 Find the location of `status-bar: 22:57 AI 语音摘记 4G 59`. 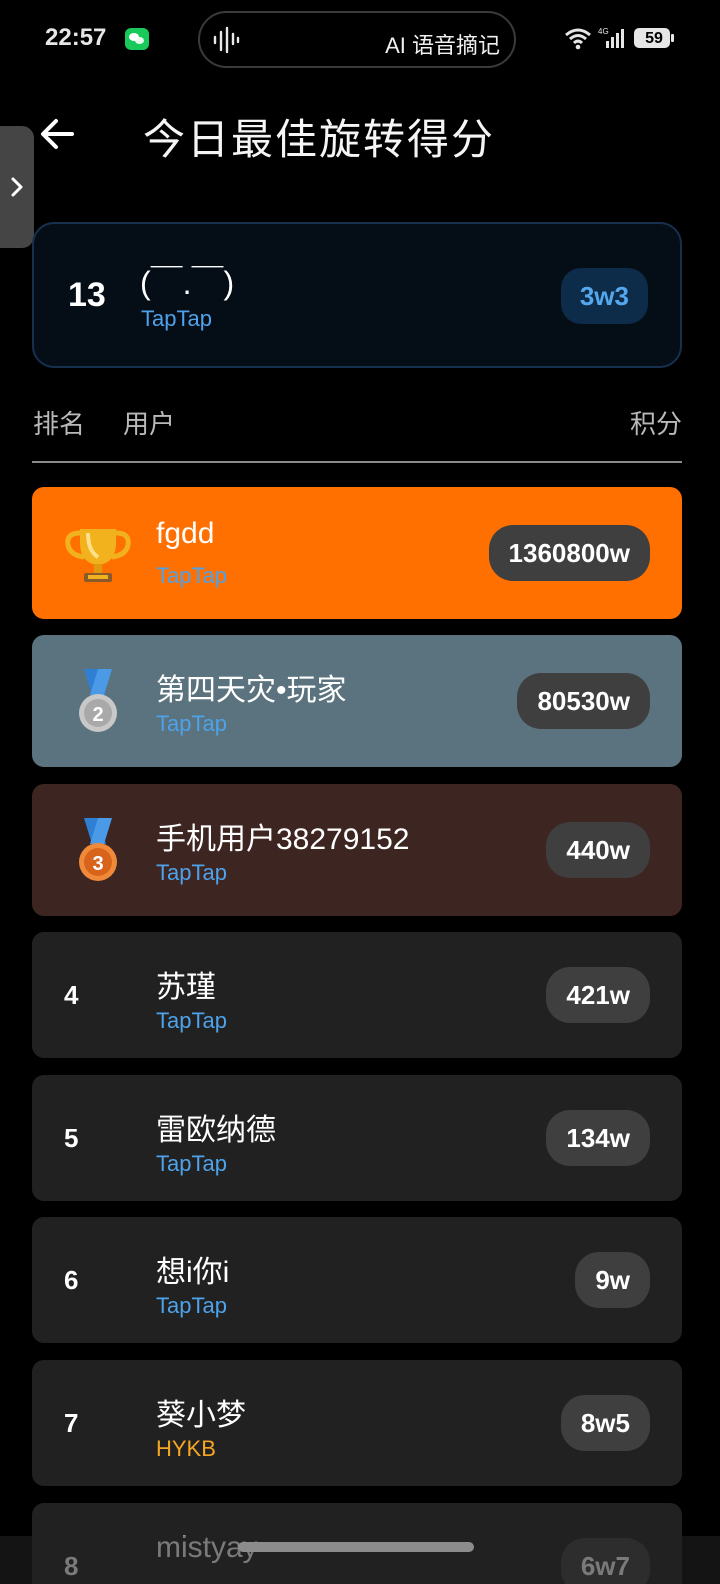

status-bar: 22:57 AI 语音摘记 4G 59 is located at coordinates (360, 40).